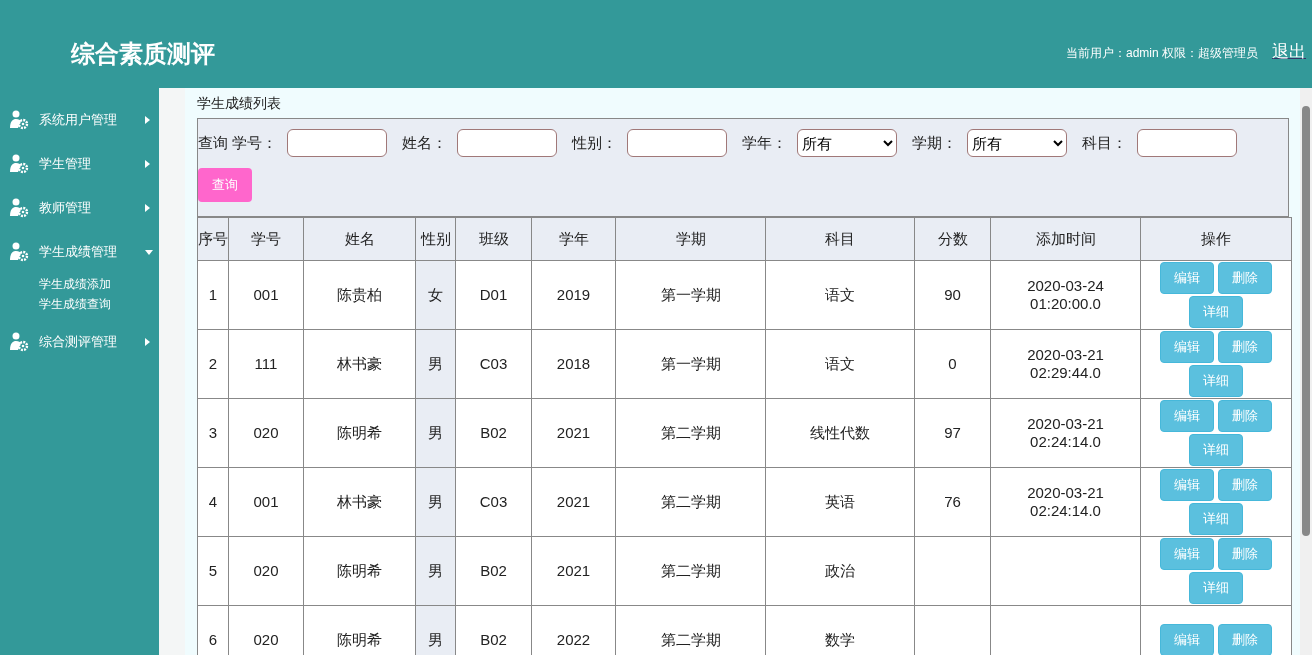  Describe the element at coordinates (266, 433) in the screenshot. I see `table-cell: 020` at that location.